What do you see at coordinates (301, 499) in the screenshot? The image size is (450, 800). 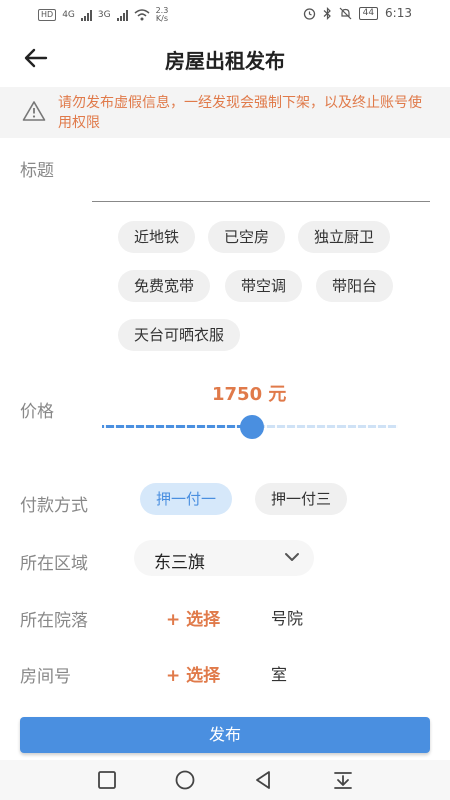 I see `payment-option-1-3: 押一付三` at bounding box center [301, 499].